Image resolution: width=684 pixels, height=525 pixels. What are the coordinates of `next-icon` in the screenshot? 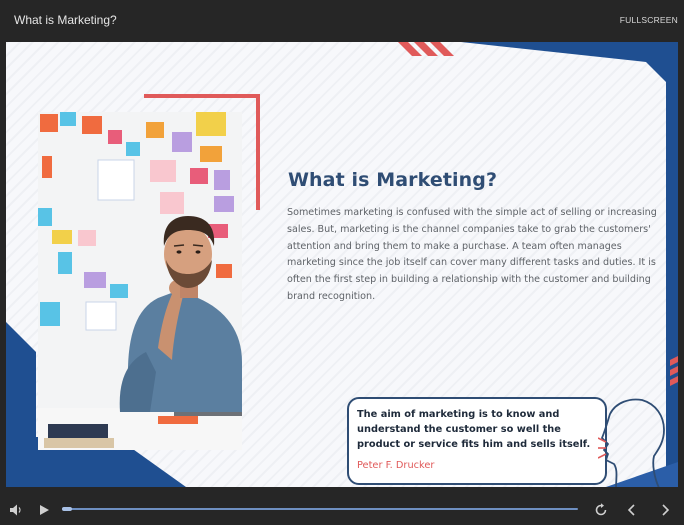 It's located at (665, 510).